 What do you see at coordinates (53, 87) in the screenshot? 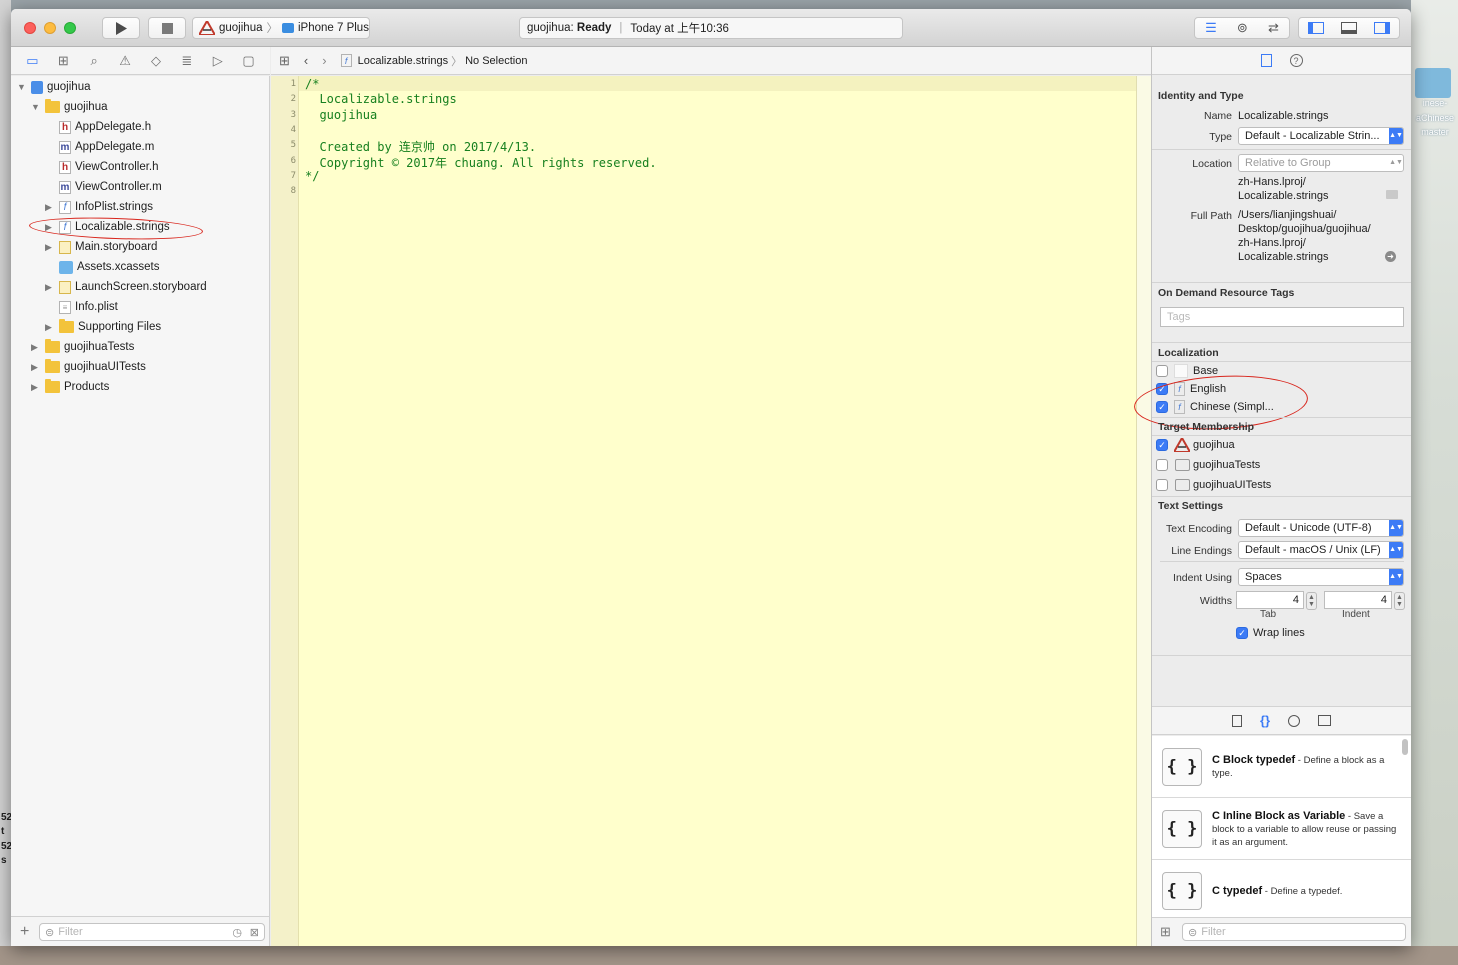
I see `tree-row-project: ▼ guojihua` at bounding box center [53, 87].